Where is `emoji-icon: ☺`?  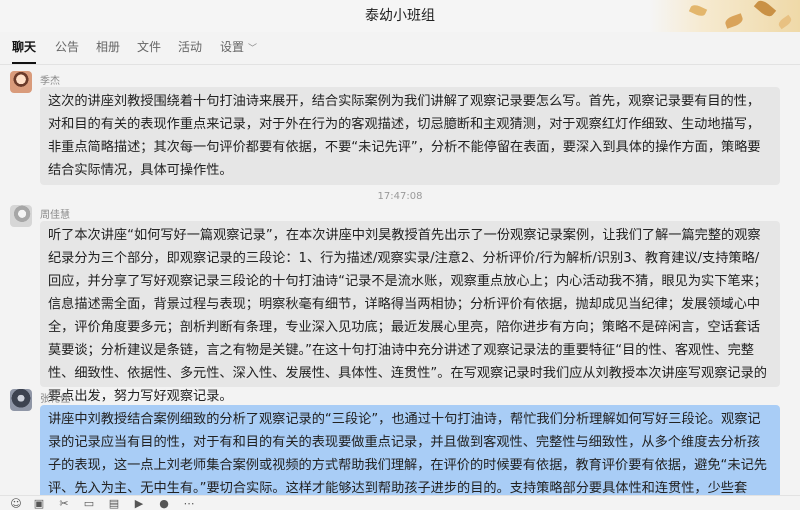
emoji-icon: ☺ is located at coordinates (16, 504).